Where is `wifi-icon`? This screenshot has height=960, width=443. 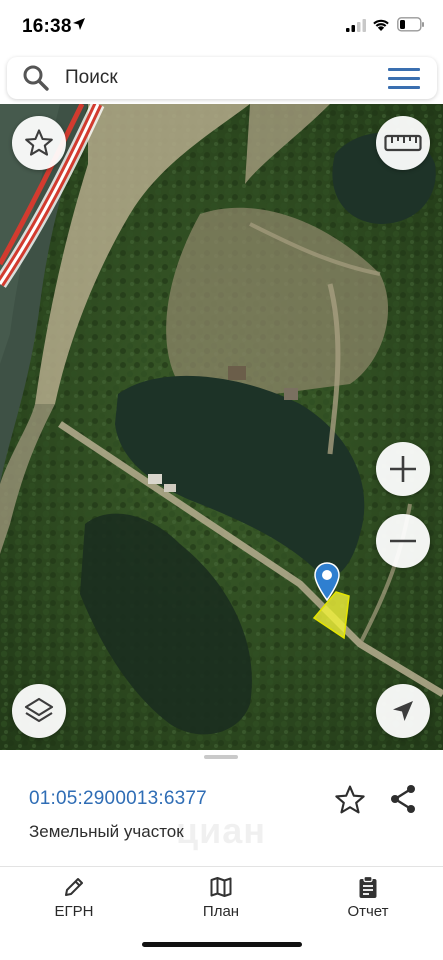
wifi-icon is located at coordinates (381, 27).